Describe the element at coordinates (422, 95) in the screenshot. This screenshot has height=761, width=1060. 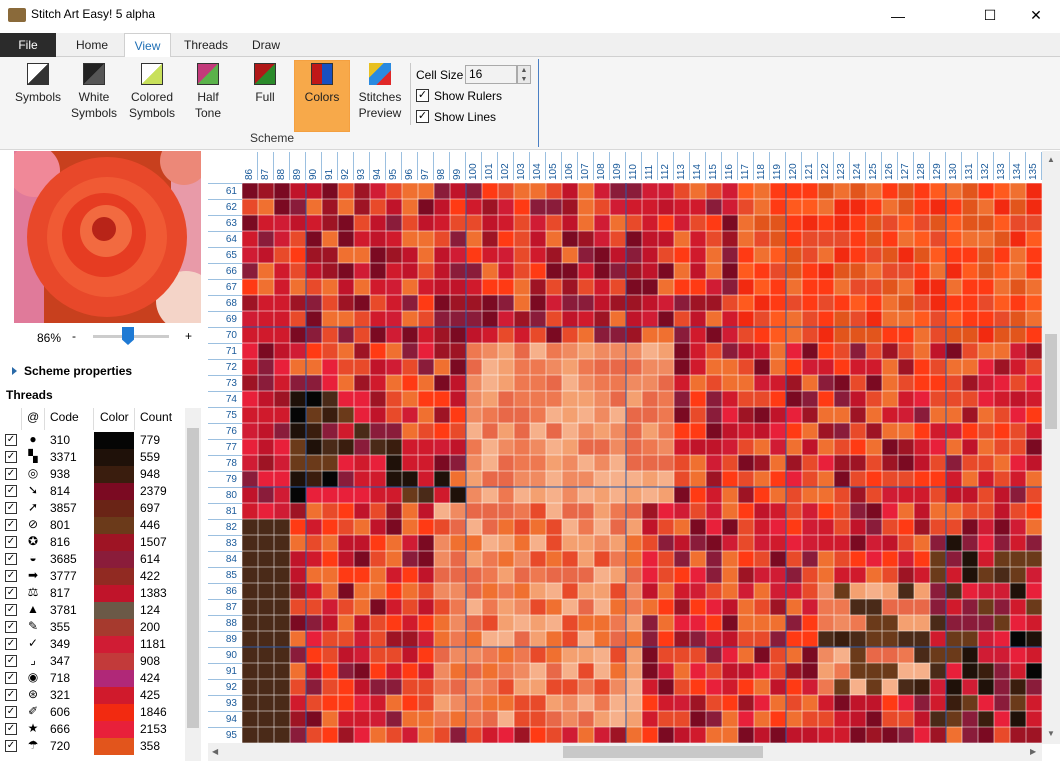
I see `show-rulers-checkbox: ✓` at that location.